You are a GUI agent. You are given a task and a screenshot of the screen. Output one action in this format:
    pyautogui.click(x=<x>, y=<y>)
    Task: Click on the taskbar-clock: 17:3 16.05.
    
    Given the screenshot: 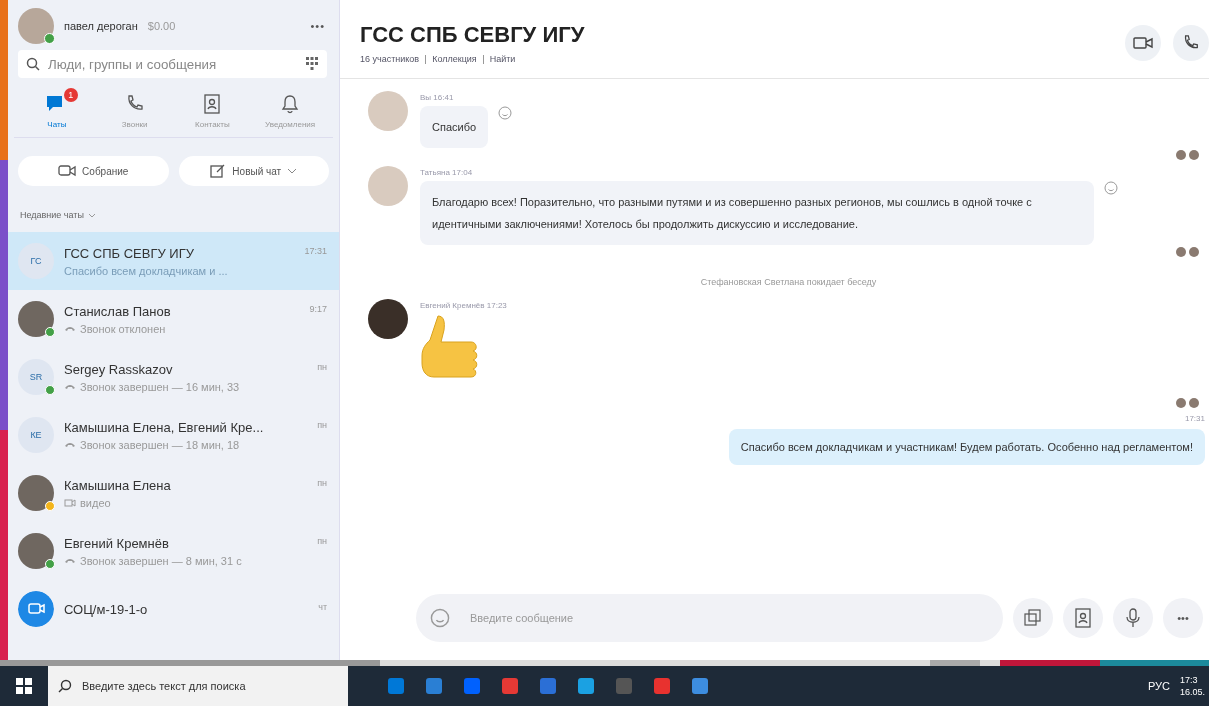 What is the action you would take?
    pyautogui.click(x=1192, y=686)
    